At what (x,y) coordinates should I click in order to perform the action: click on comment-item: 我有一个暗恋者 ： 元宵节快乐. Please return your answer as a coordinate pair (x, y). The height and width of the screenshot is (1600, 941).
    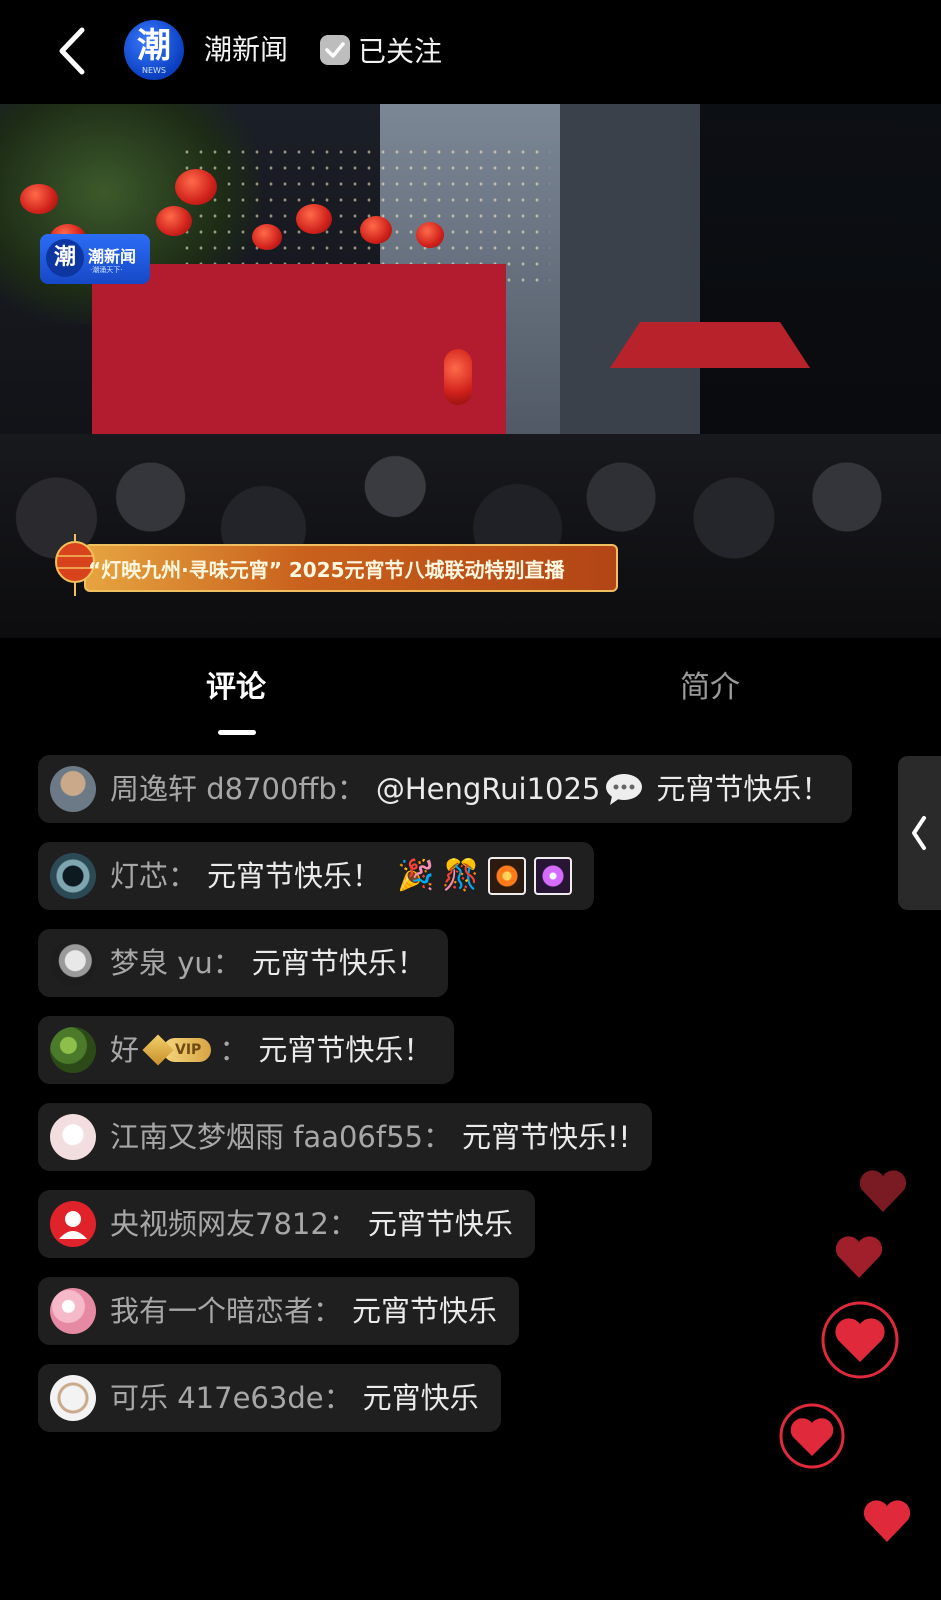
    Looking at the image, I should click on (279, 1311).